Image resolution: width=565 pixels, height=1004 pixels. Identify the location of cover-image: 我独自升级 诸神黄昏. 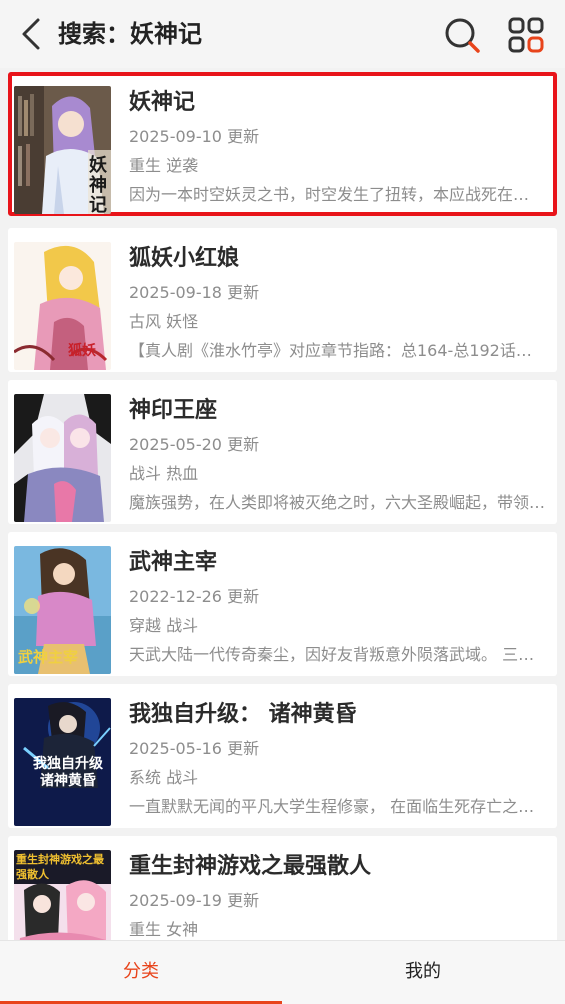
(62, 762).